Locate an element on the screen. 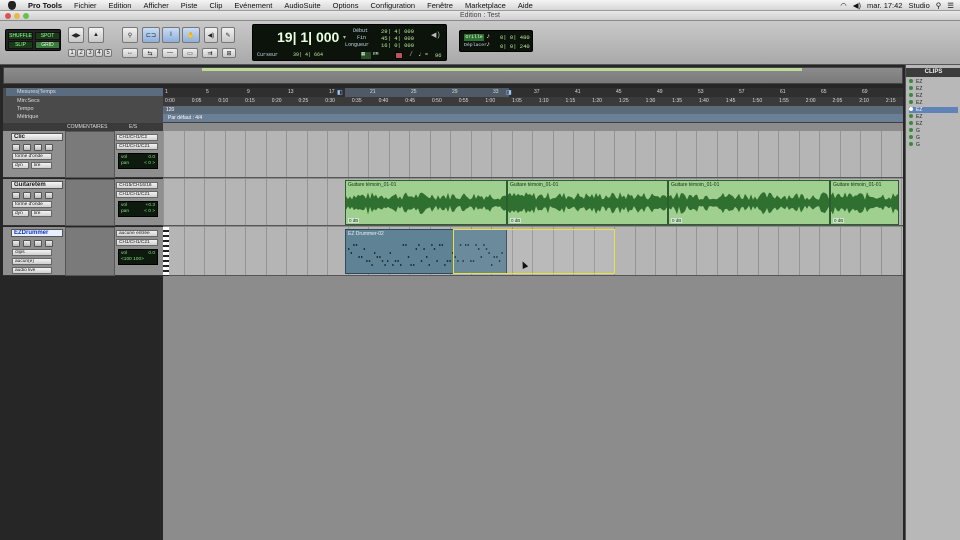 The width and height of the screenshot is (960, 540). nudge-label: Déplacer is located at coordinates (475, 45).